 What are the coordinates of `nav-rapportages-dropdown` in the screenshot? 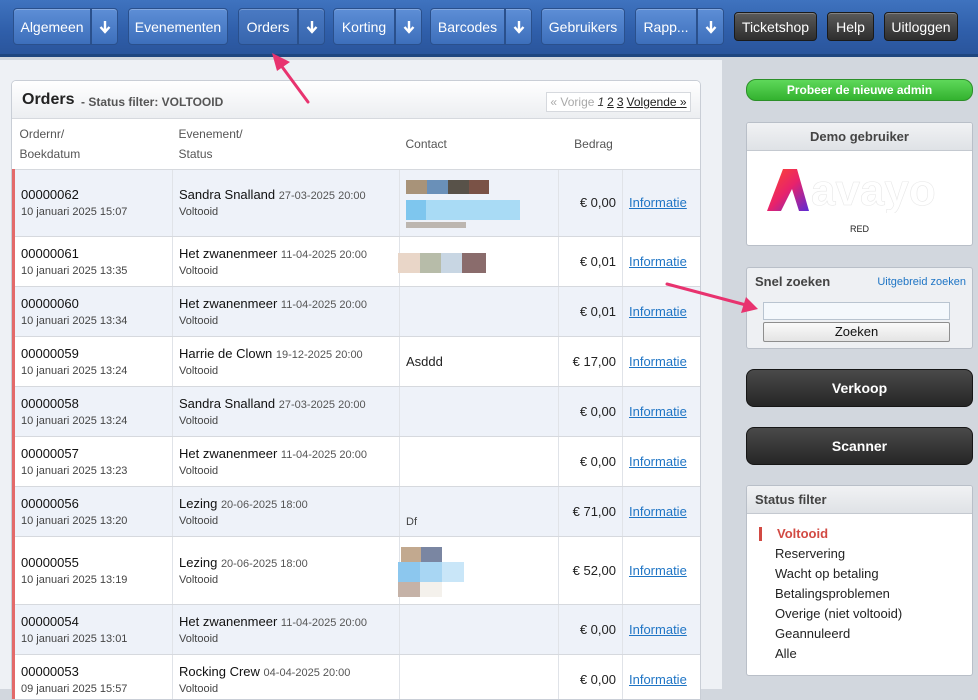 It's located at (710, 26).